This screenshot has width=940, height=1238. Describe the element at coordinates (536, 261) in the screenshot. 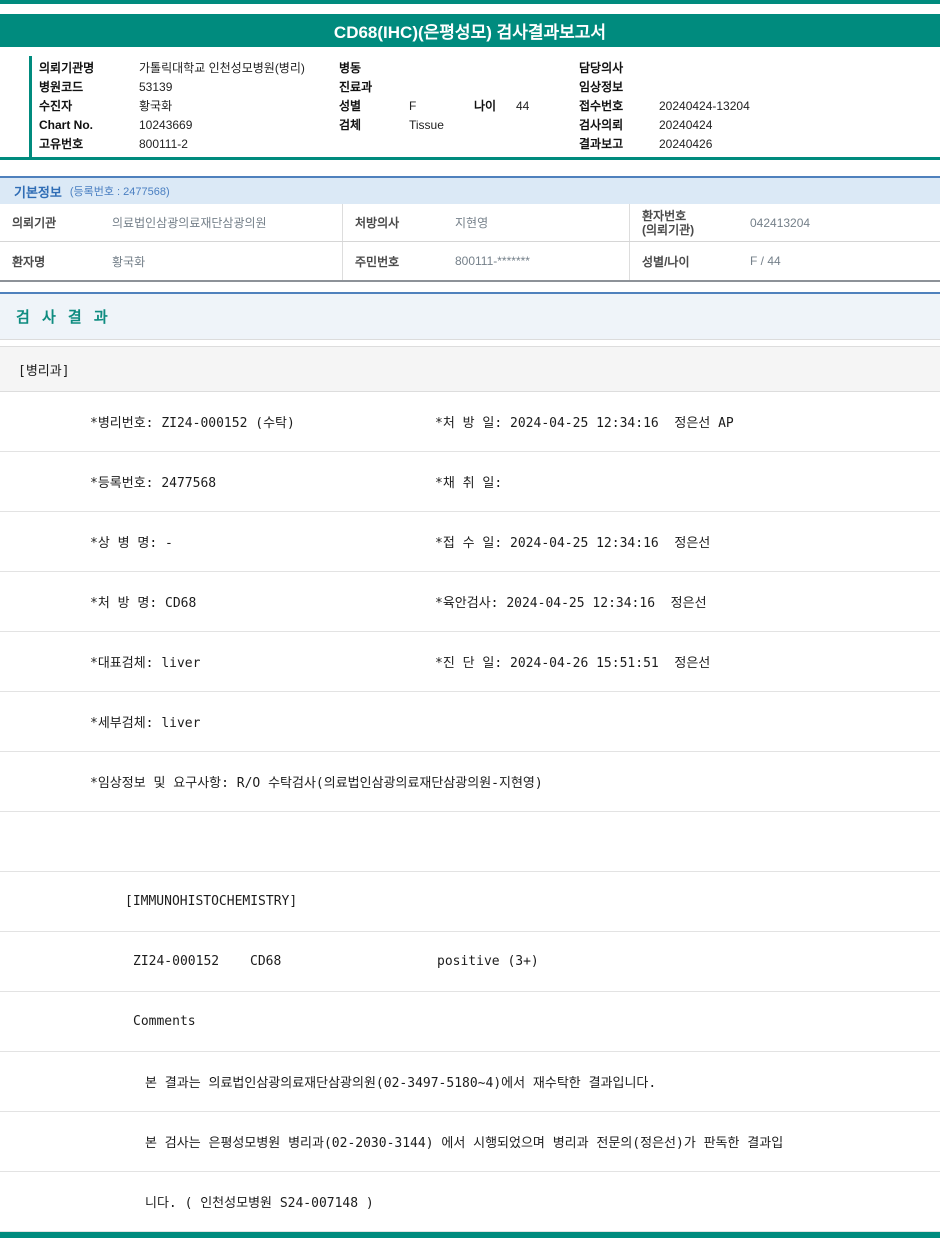

I see `bi-resident-no-value: 800111-*******` at that location.